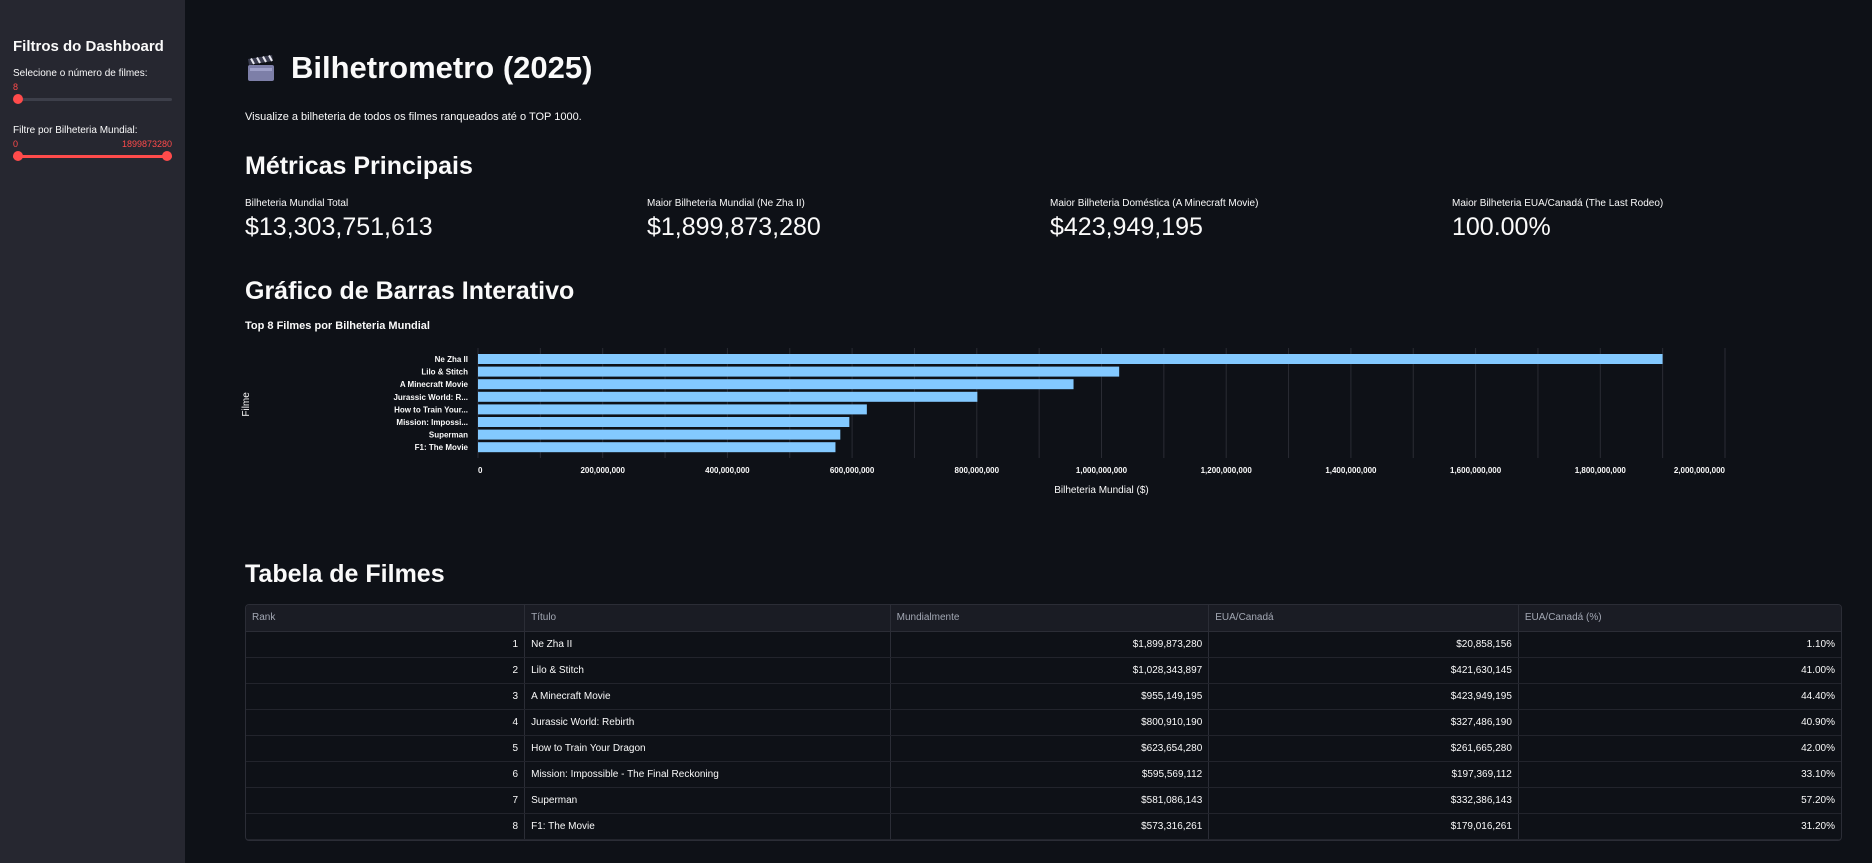  What do you see at coordinates (707, 722) in the screenshot?
I see `table-cell: Jurassic World: Rebirth` at bounding box center [707, 722].